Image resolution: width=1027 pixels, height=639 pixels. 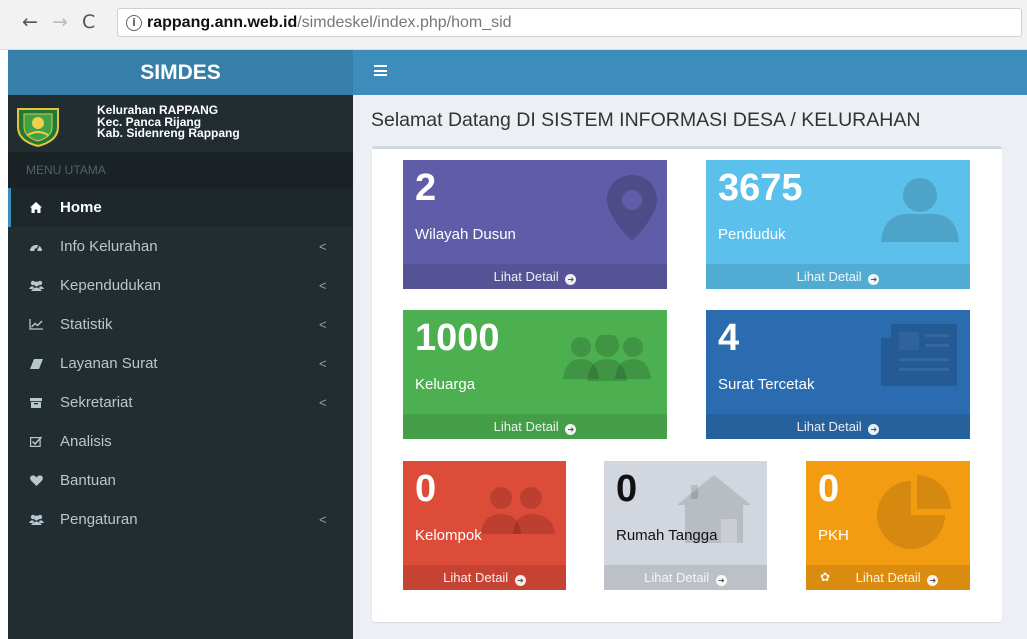 I want to click on sidebar-item-bantuan: Bantuan, so click(x=180, y=480).